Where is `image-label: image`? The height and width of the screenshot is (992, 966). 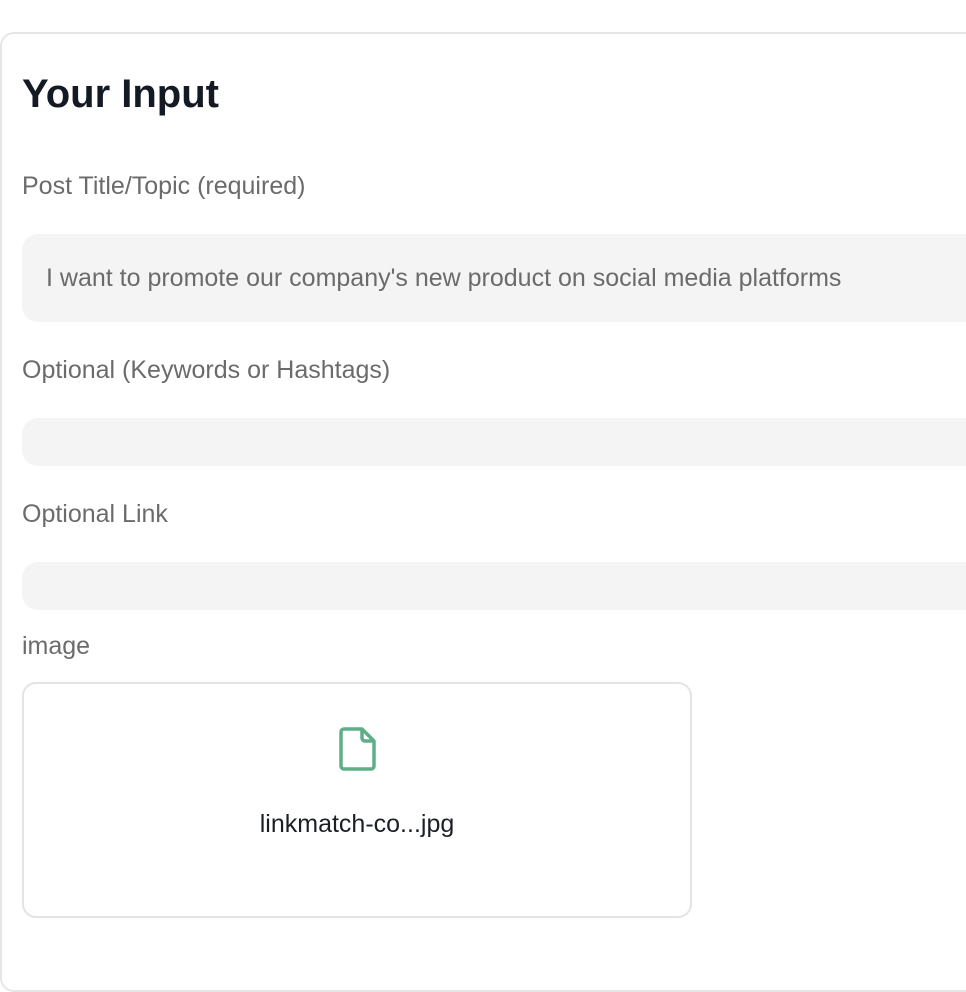 image-label: image is located at coordinates (56, 646).